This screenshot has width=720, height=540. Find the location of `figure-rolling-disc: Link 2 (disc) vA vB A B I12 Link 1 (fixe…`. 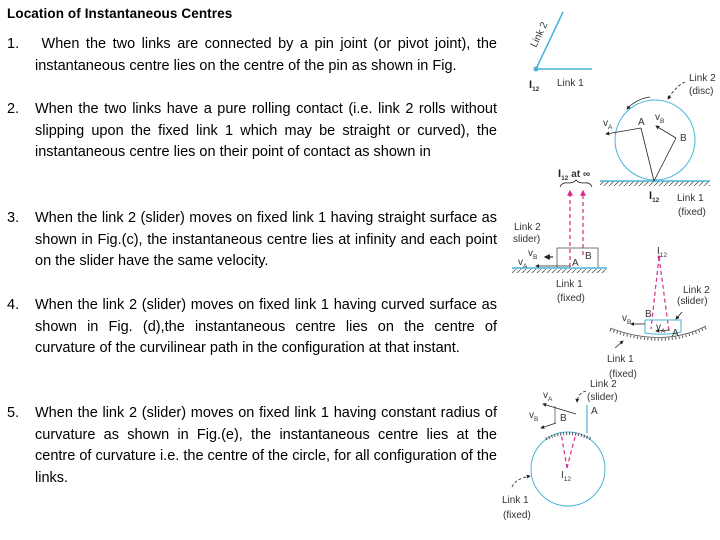

figure-rolling-disc: Link 2 (disc) vA vB A B I12 Link 1 (fixe… is located at coordinates (658, 145).